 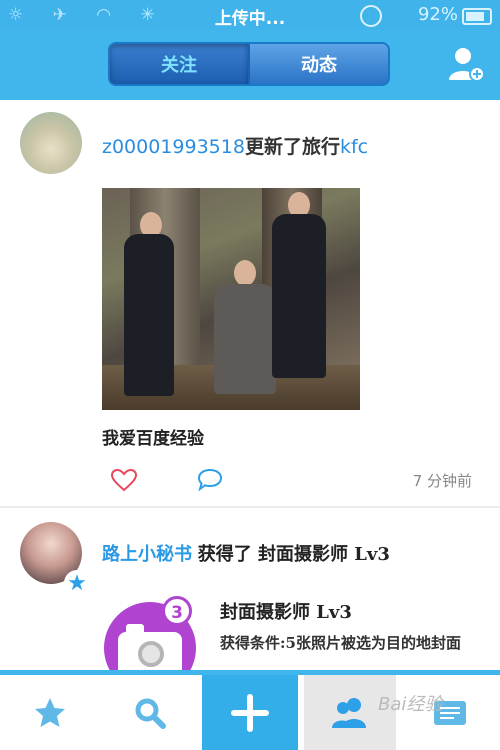 I want to click on tab-activity: 动态, so click(x=319, y=64).